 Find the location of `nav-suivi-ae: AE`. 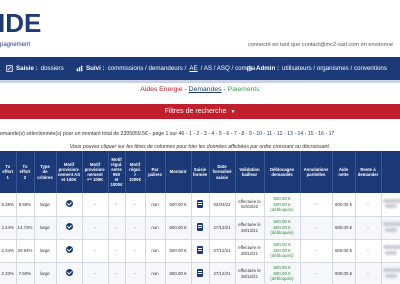

nav-suivi-ae: AE is located at coordinates (193, 68).